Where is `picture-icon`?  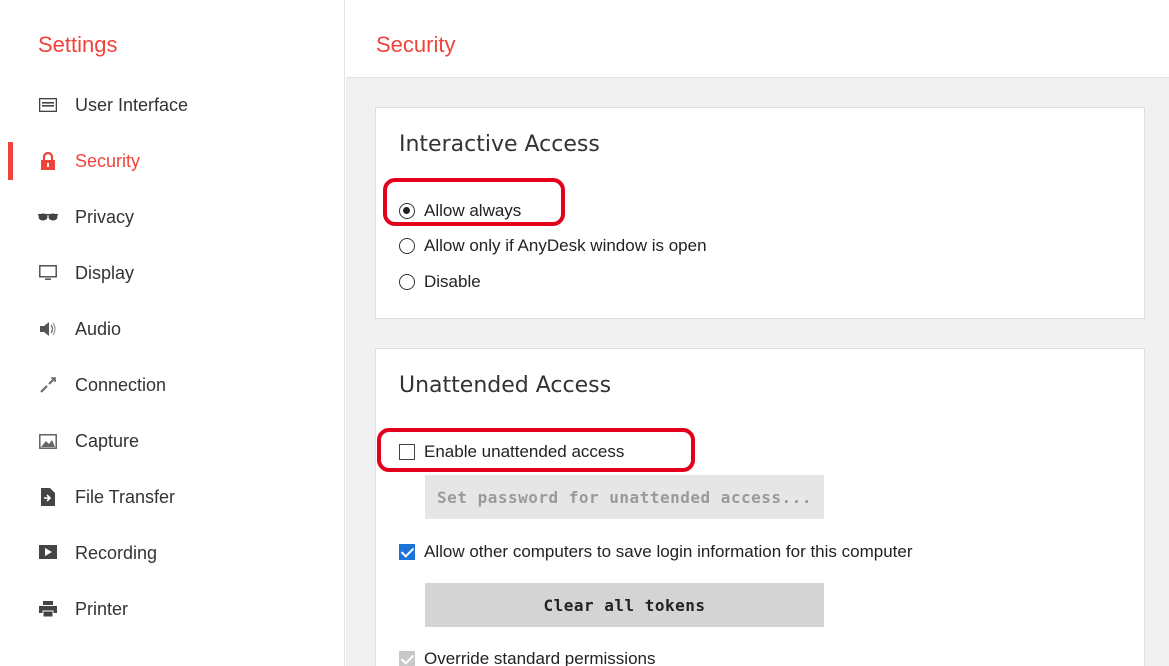
picture-icon is located at coordinates (48, 441).